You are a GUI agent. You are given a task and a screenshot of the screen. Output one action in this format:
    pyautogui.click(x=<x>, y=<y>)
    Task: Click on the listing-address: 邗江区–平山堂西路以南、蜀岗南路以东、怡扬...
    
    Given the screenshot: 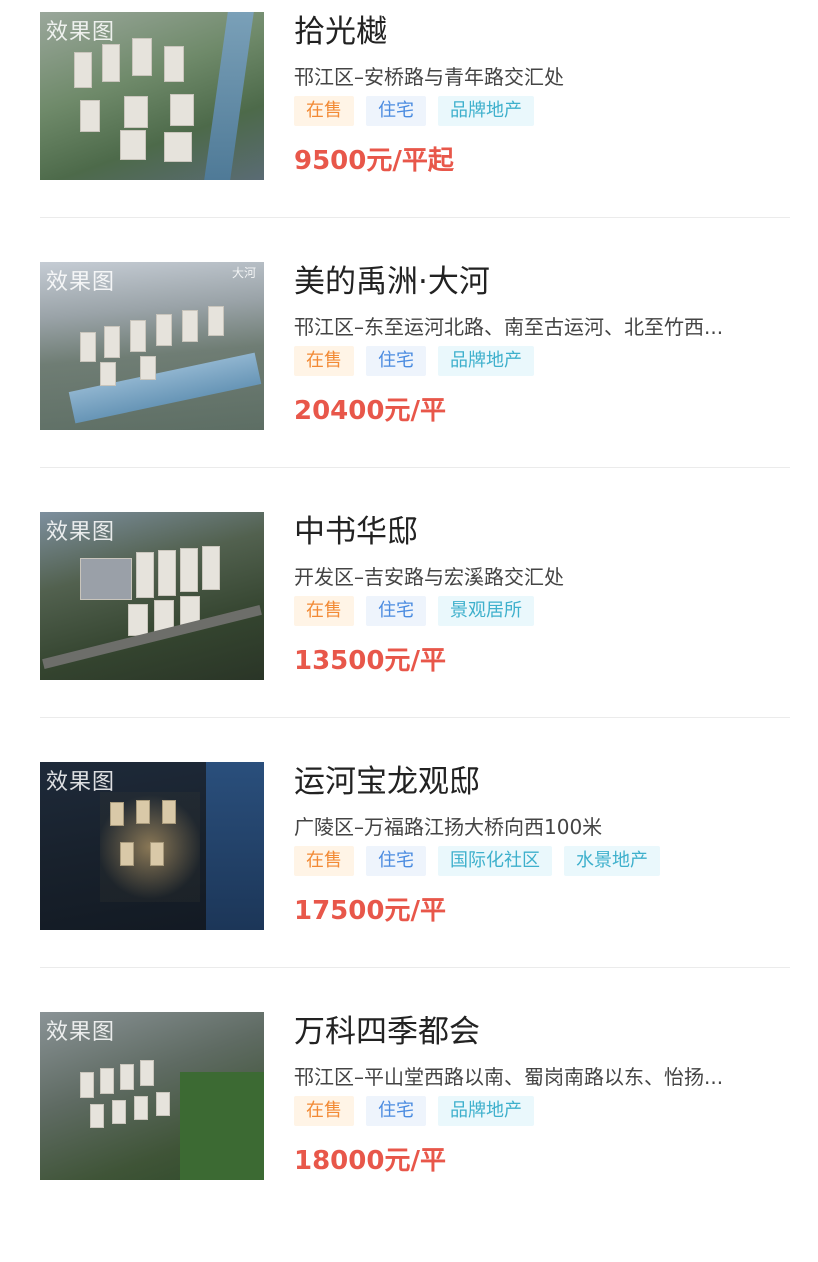 What is the action you would take?
    pyautogui.click(x=509, y=1077)
    